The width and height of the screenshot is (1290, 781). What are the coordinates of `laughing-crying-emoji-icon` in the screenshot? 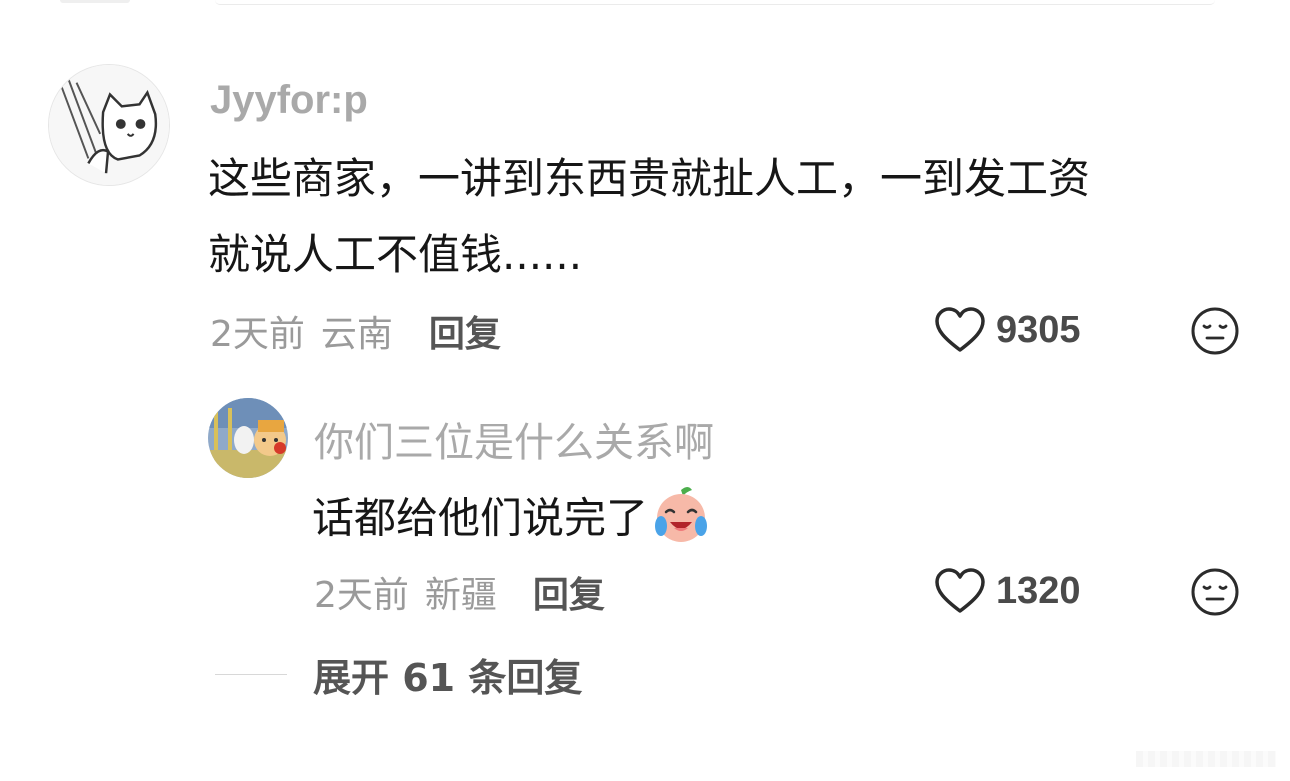 It's located at (681, 513).